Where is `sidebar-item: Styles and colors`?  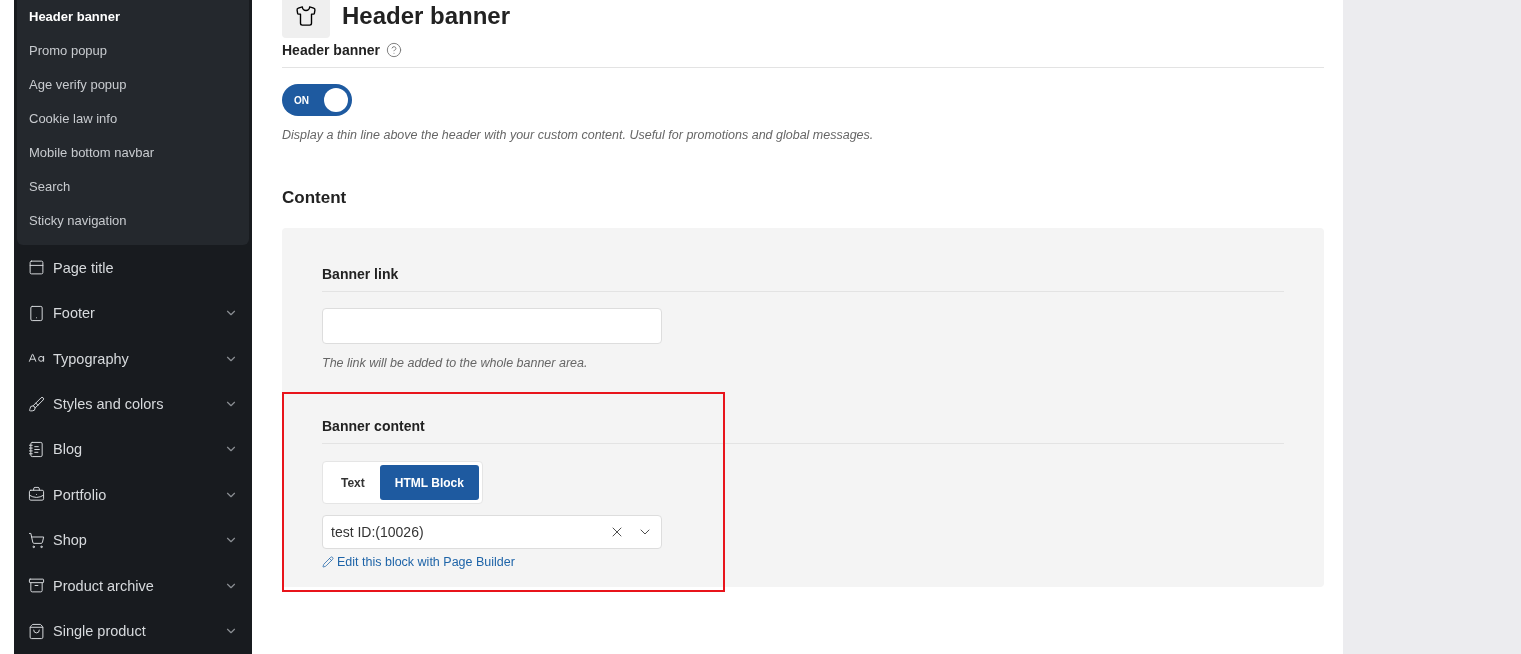 sidebar-item: Styles and colors is located at coordinates (133, 404).